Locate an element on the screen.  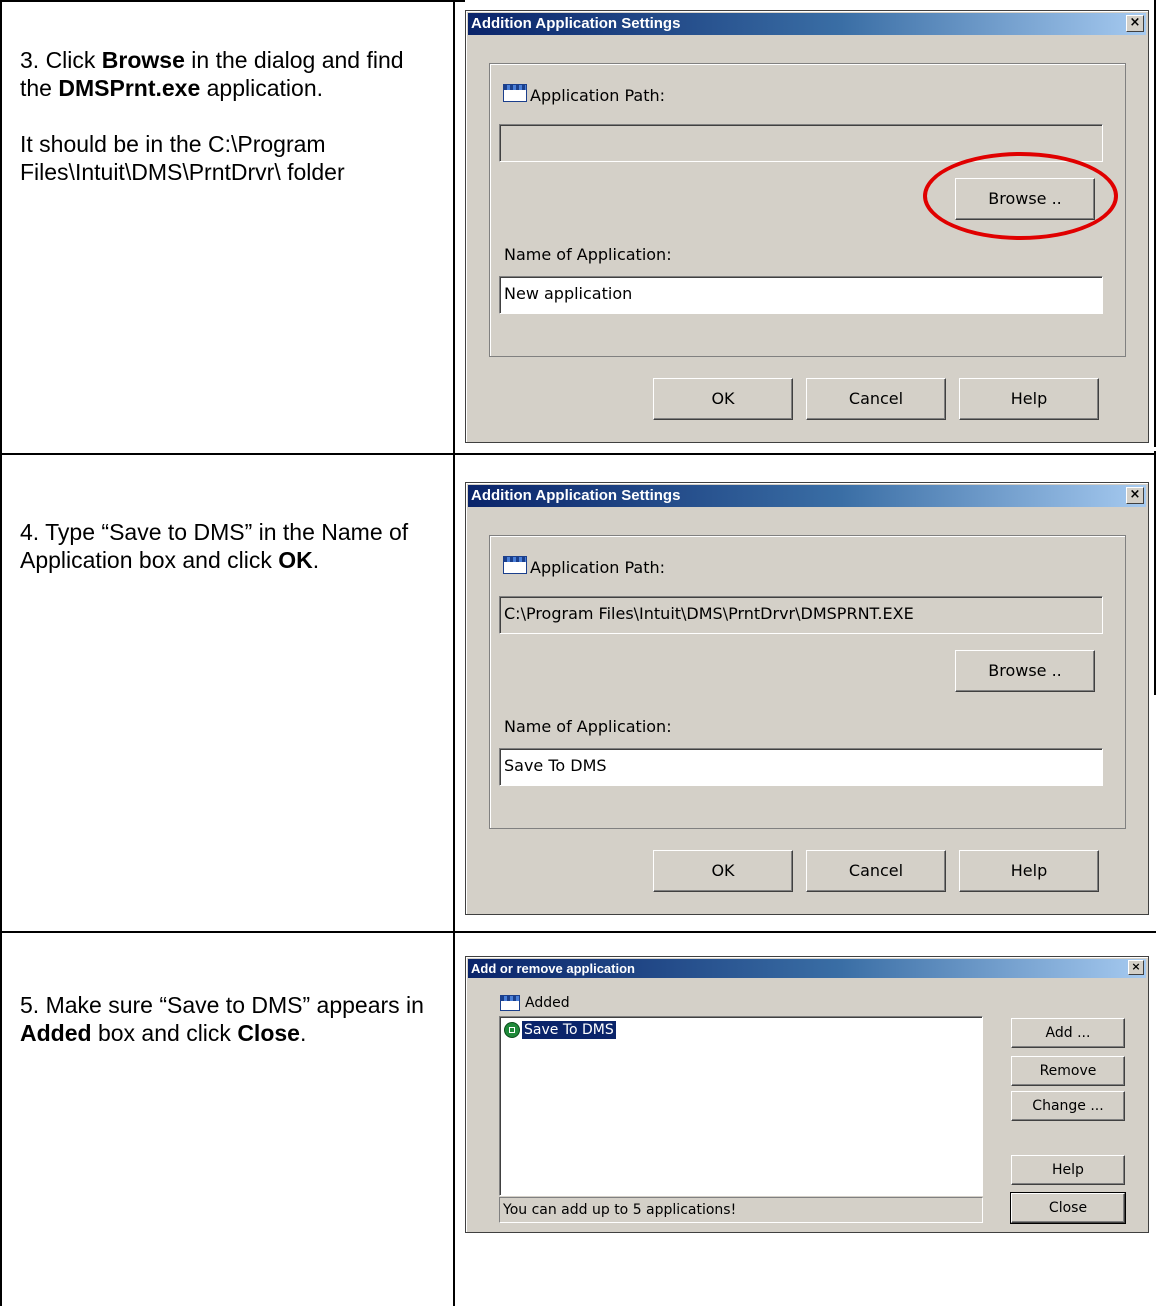
application-icon is located at coordinates (512, 1030).